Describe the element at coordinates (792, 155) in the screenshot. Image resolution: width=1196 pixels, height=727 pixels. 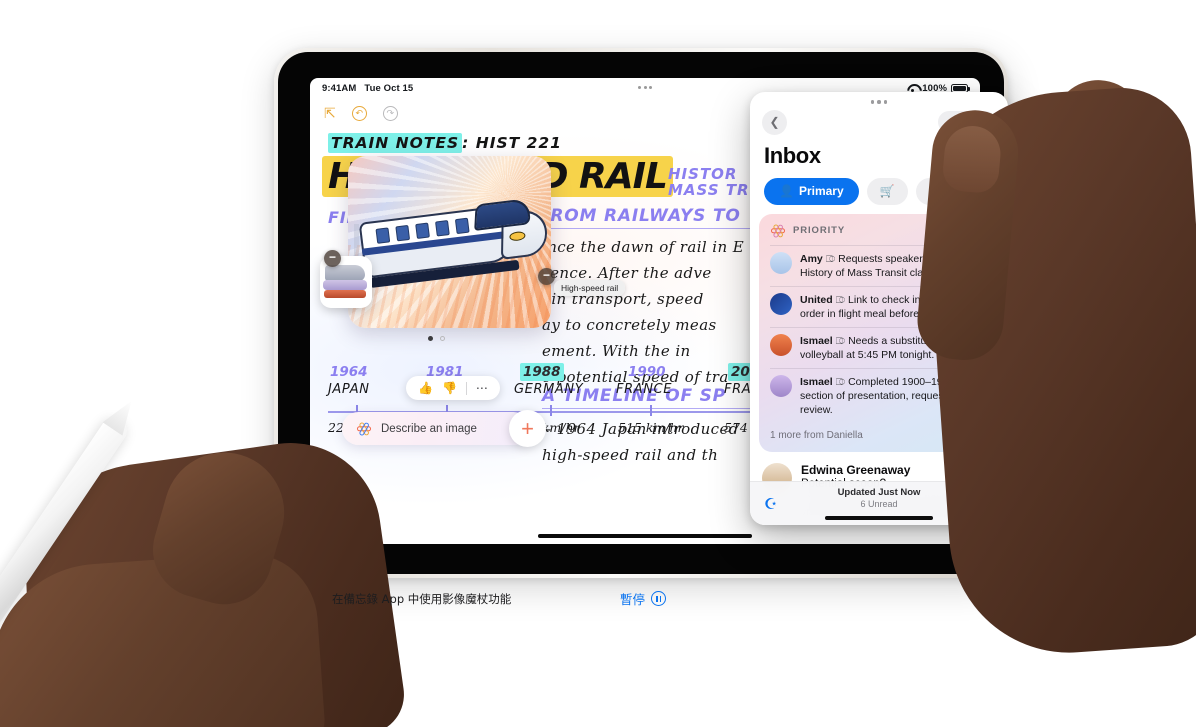
I see `mail-title: Inbox` at that location.